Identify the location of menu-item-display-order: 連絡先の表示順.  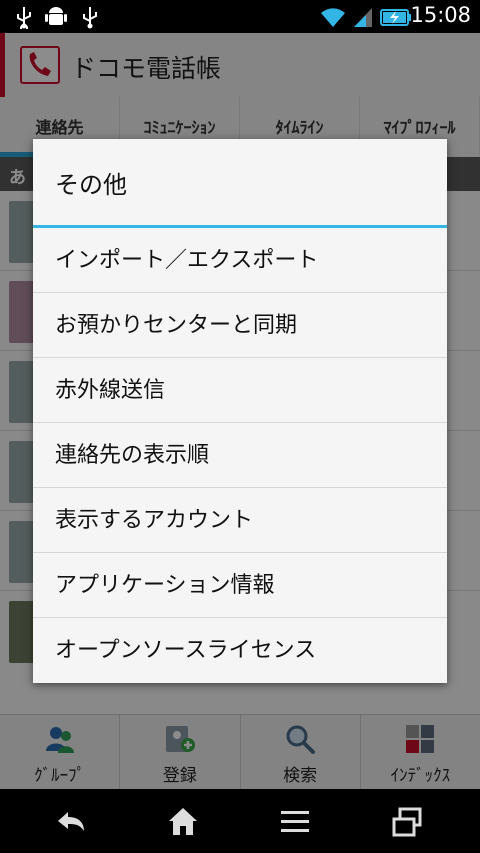
(240, 455).